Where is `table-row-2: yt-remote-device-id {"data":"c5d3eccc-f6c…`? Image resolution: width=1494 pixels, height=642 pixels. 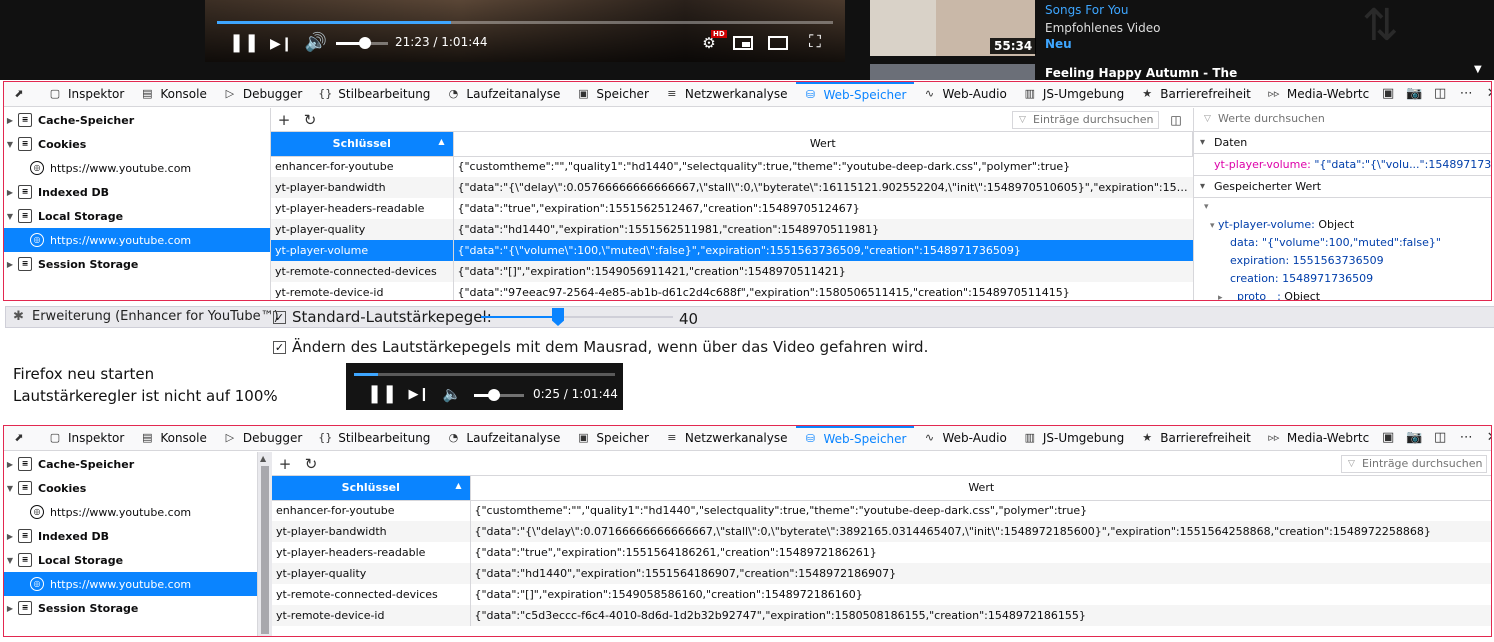
table-row-2: yt-remote-device-id {"data":"c5d3eccc-f6c… is located at coordinates (881, 615).